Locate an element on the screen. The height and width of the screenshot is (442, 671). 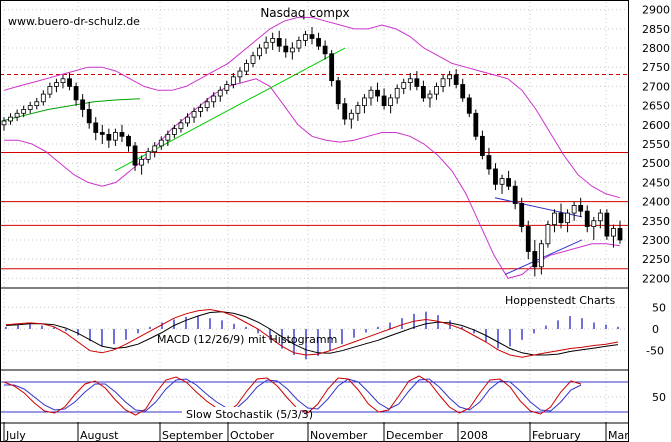
x-axis-label: November is located at coordinates (339, 435).